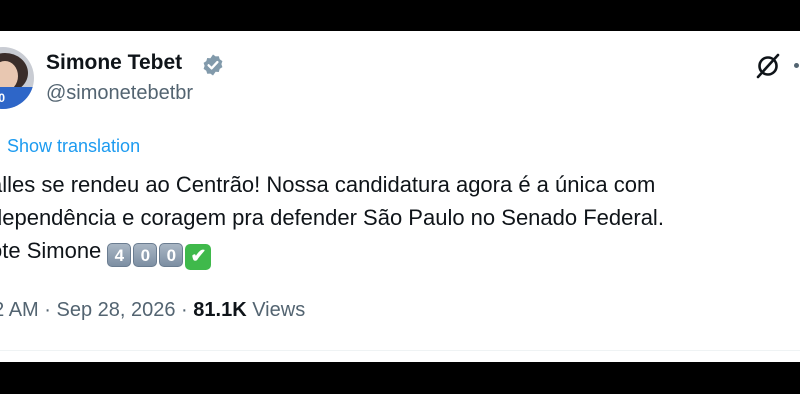 This screenshot has width=800, height=394. What do you see at coordinates (119, 255) in the screenshot?
I see `keycap-4-emoji: 4` at bounding box center [119, 255].